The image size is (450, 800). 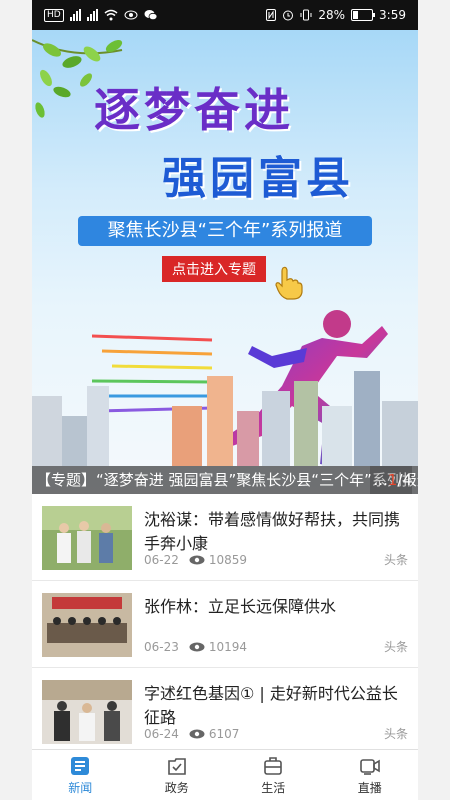 I want to click on tab-life-label: 生活, so click(x=273, y=787).